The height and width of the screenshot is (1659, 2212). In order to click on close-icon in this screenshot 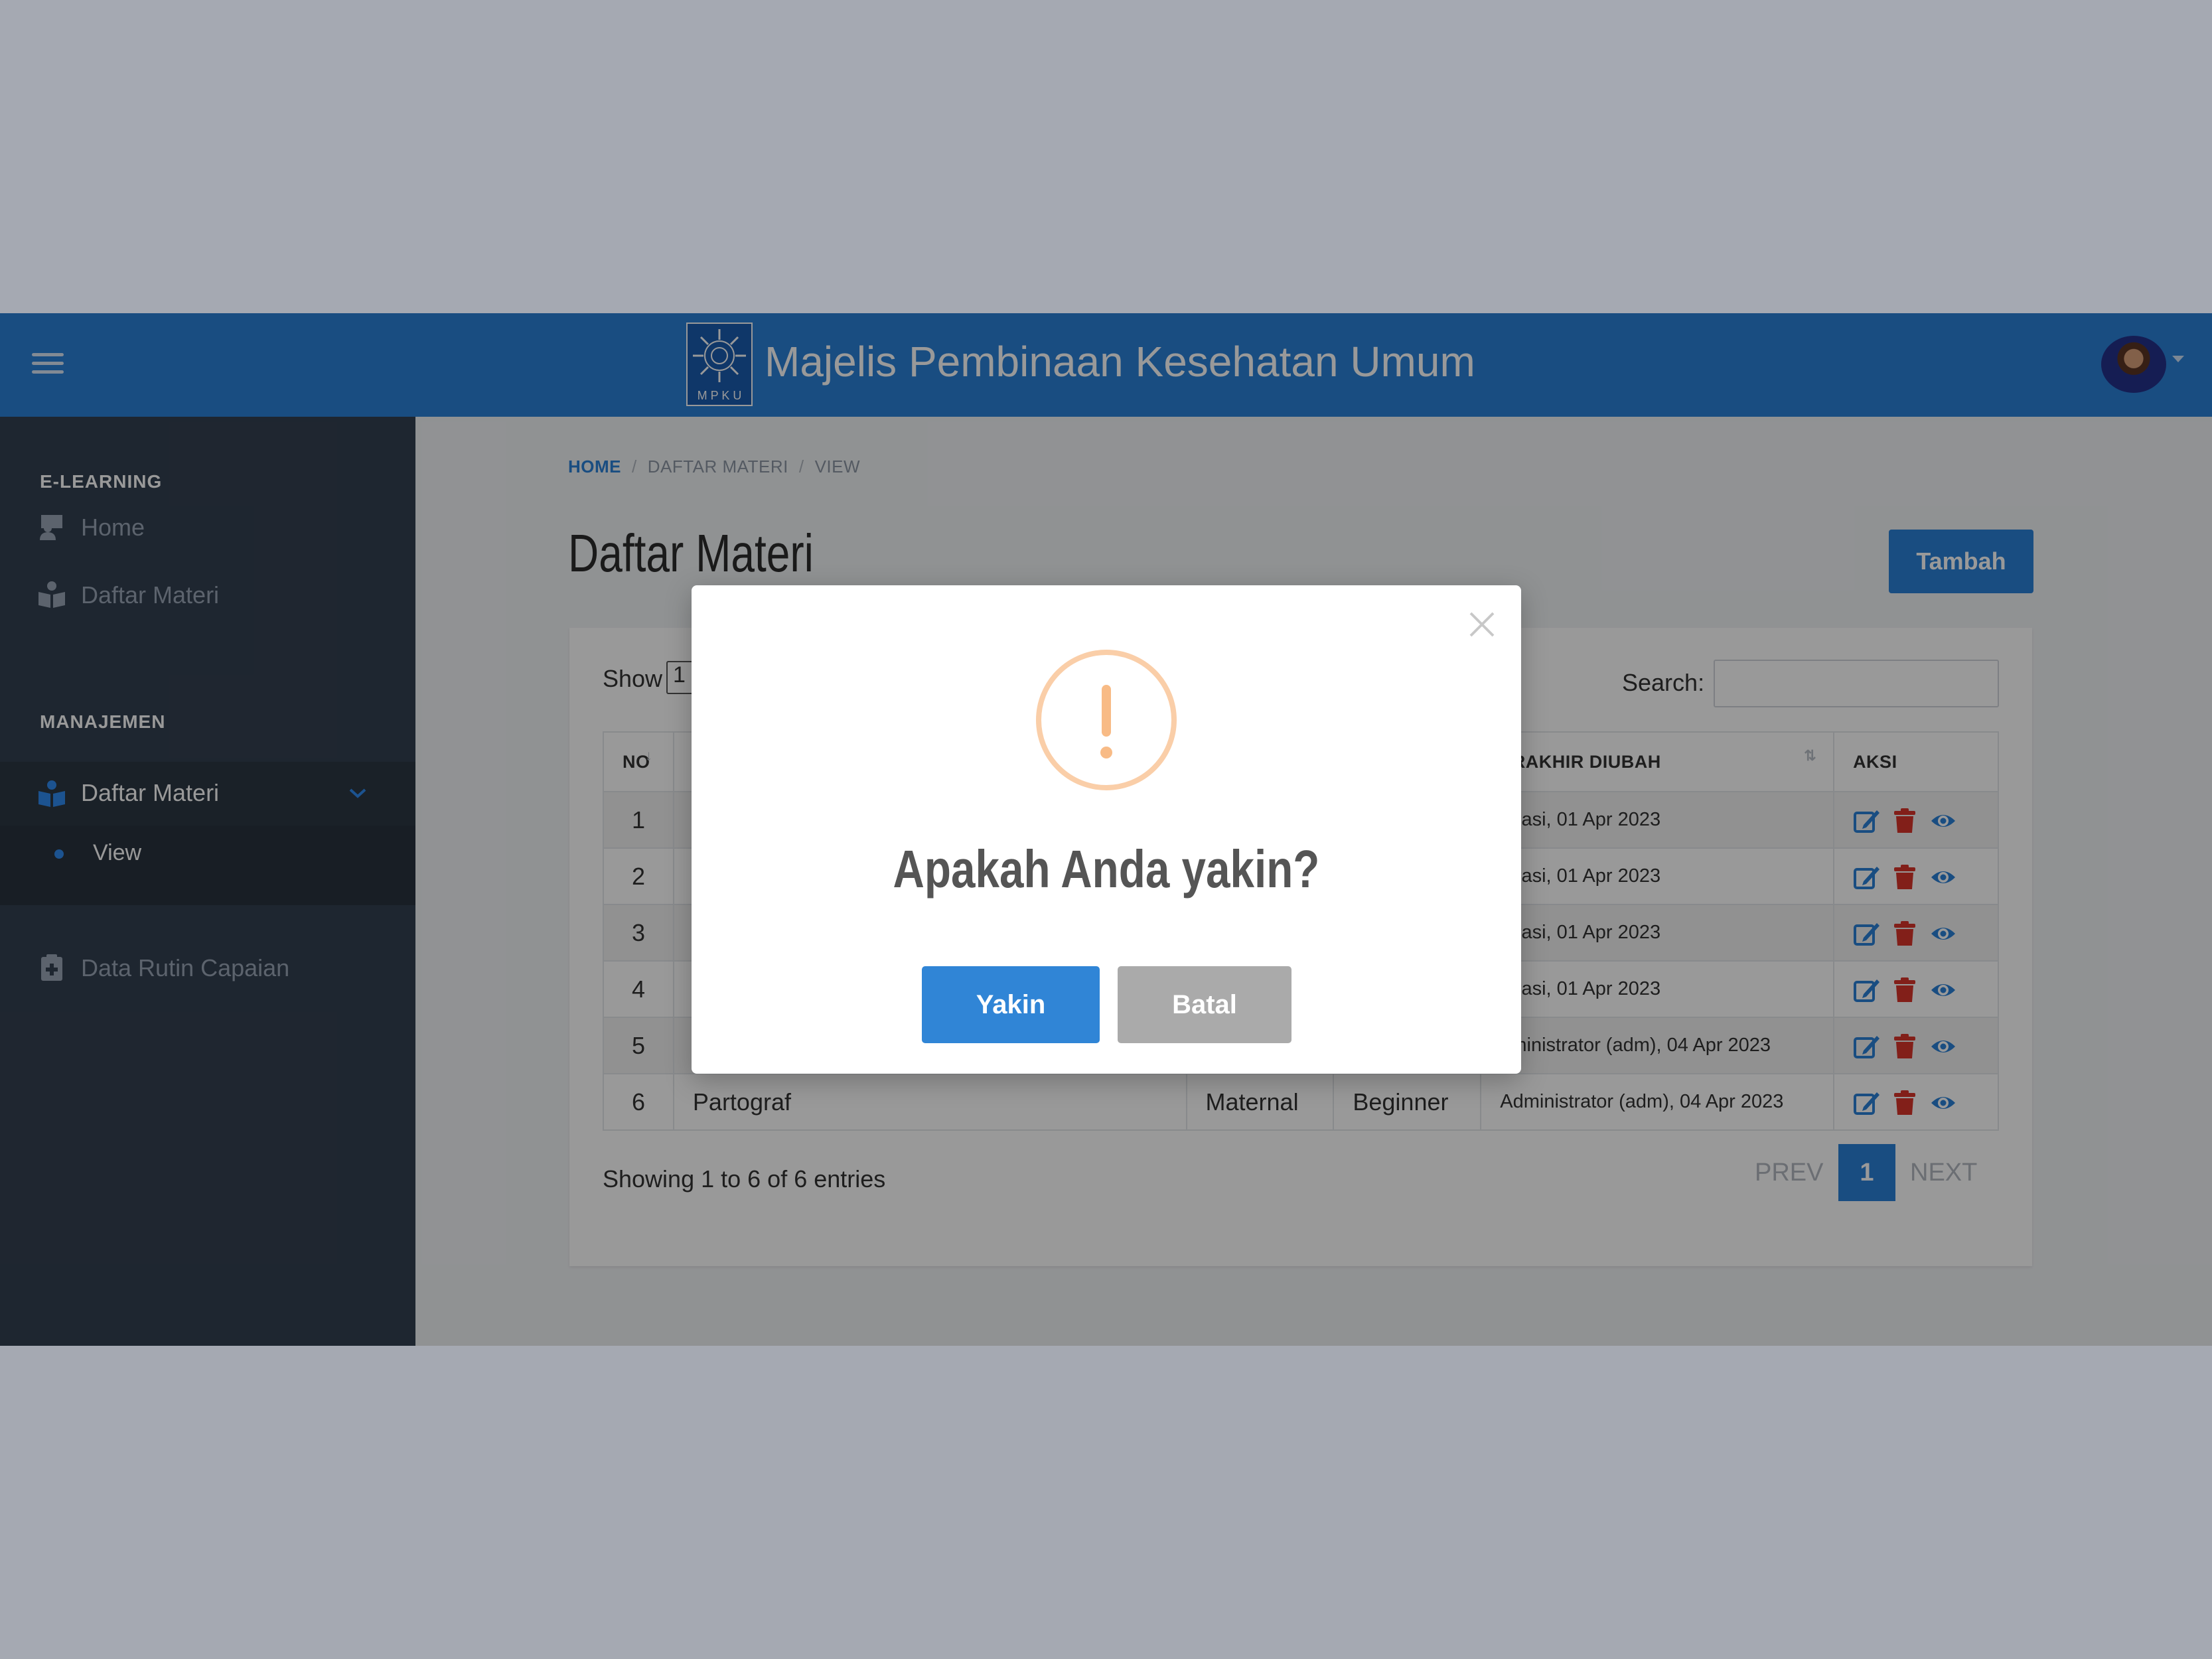, I will do `click(1482, 624)`.